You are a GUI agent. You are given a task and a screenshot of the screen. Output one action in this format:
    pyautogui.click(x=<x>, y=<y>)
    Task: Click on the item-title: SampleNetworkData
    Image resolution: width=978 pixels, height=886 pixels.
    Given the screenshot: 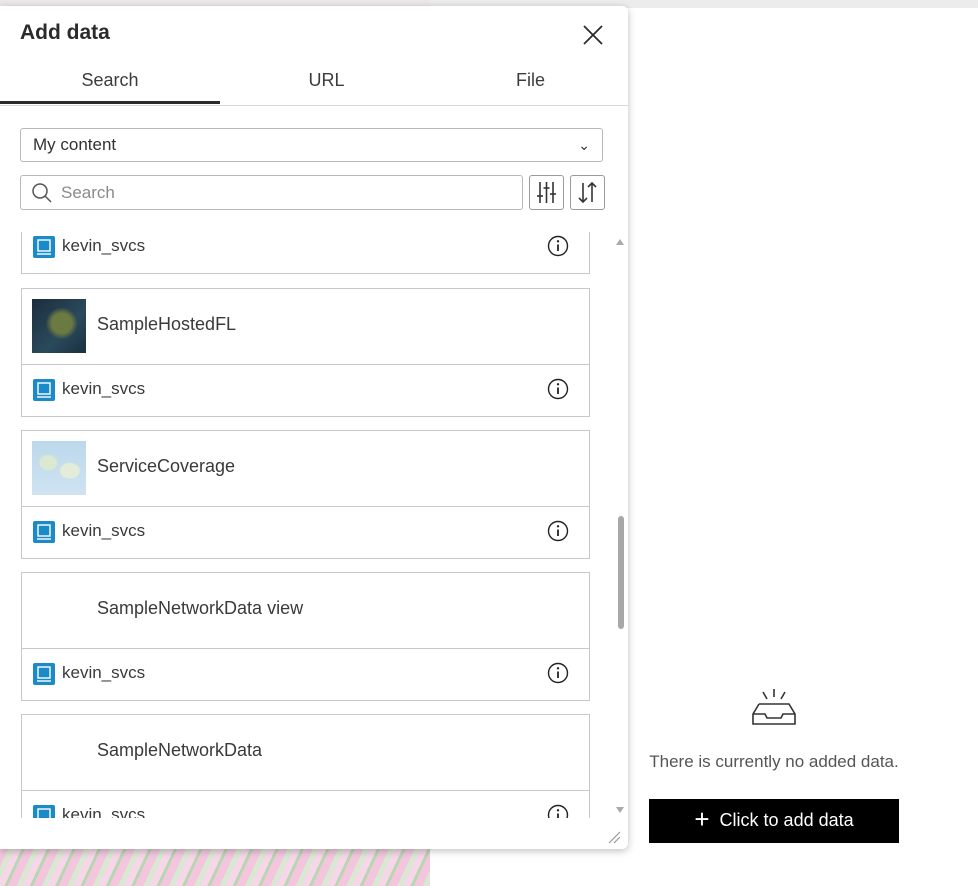 What is the action you would take?
    pyautogui.click(x=179, y=750)
    